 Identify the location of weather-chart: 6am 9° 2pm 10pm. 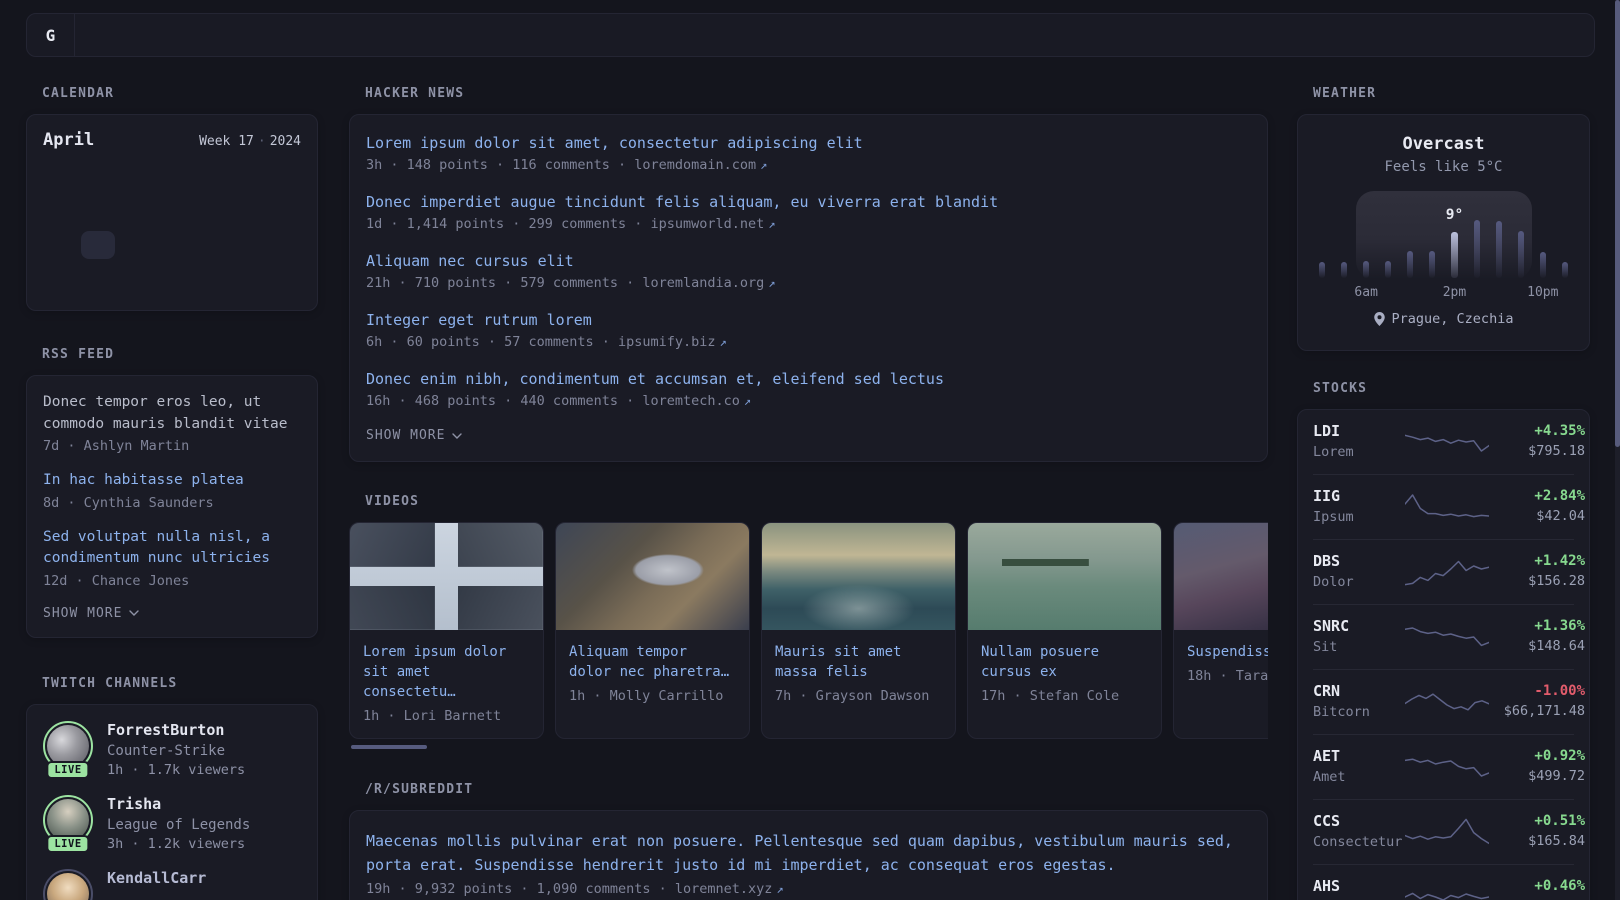
(1444, 245).